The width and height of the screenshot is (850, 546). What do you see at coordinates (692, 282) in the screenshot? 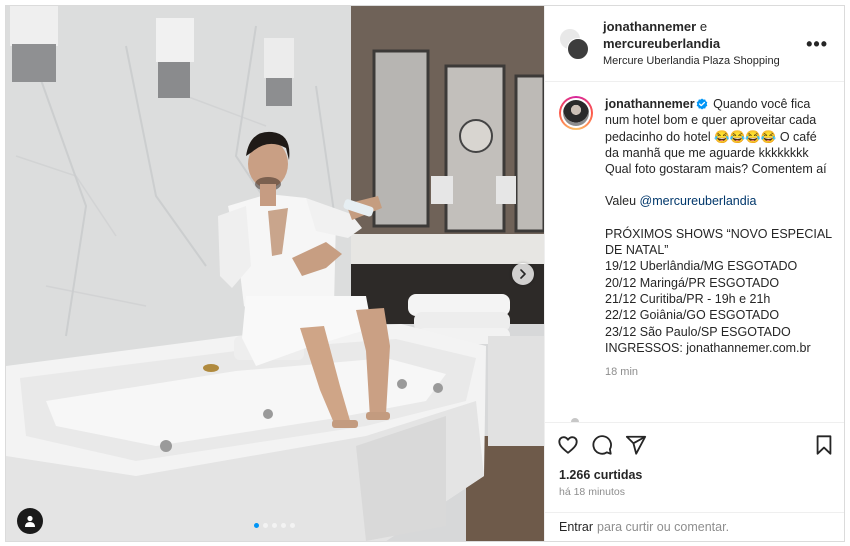
I see `show-line: 20/12 Maringá/PR ESGOTADO` at bounding box center [692, 282].